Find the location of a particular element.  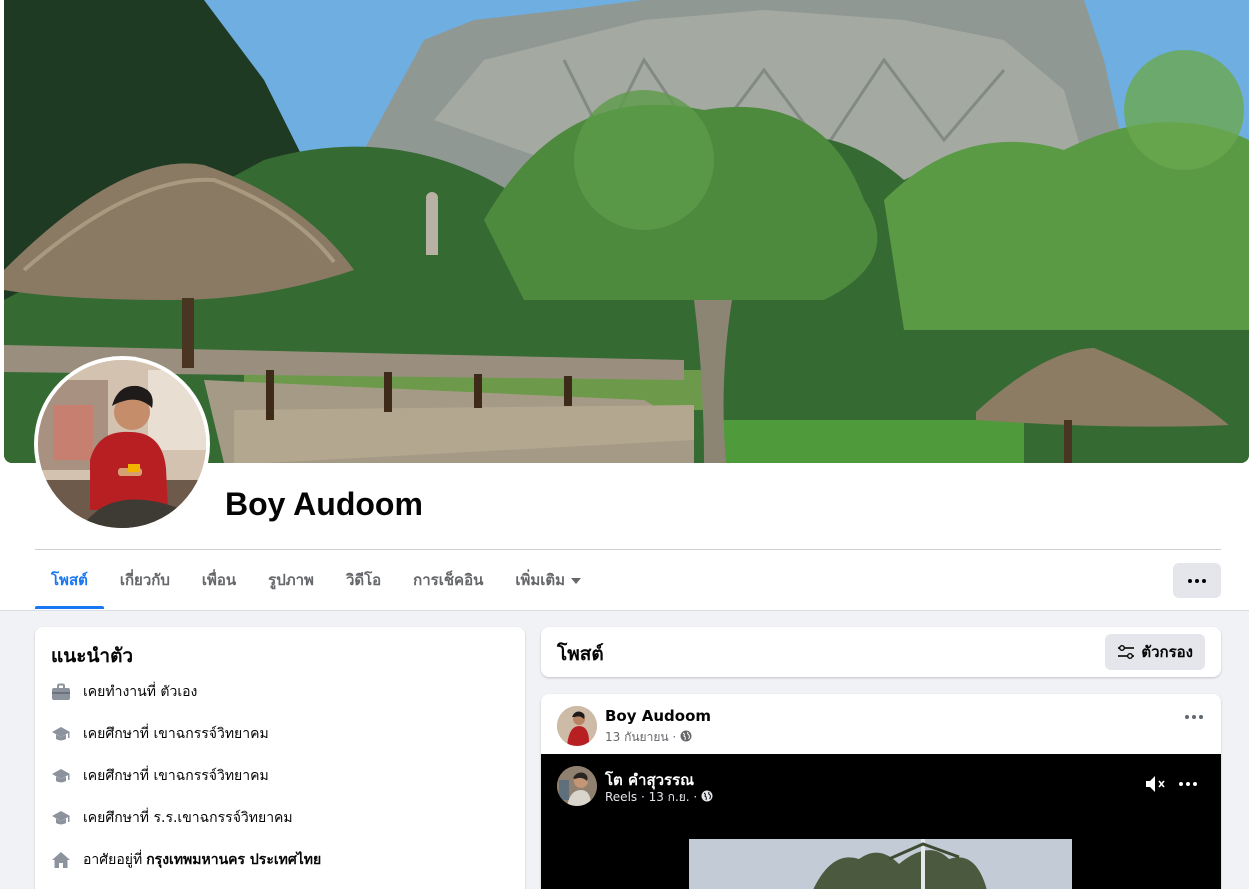

tab-photos: รูปภาพ is located at coordinates (291, 580).